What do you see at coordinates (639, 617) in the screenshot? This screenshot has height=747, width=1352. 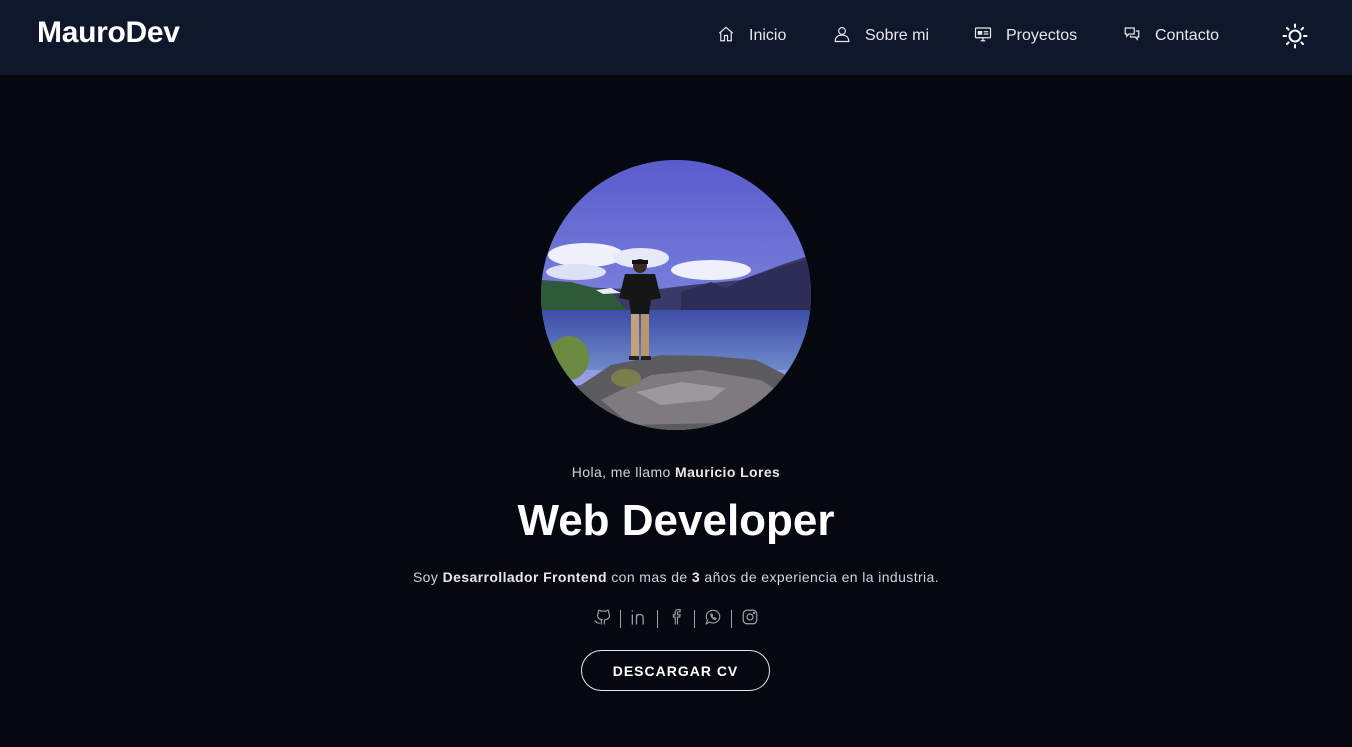 I see `linkedin-icon` at bounding box center [639, 617].